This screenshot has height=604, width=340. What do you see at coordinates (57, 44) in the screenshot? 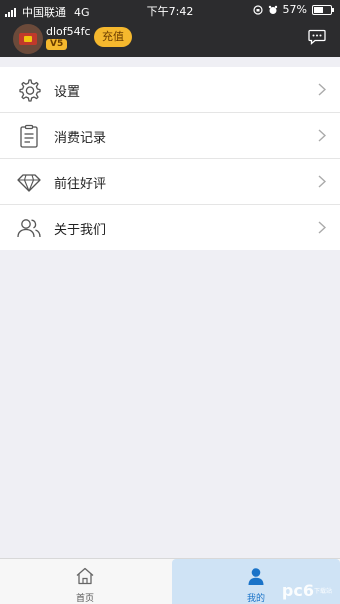
I see `vip-badge: V5` at bounding box center [57, 44].